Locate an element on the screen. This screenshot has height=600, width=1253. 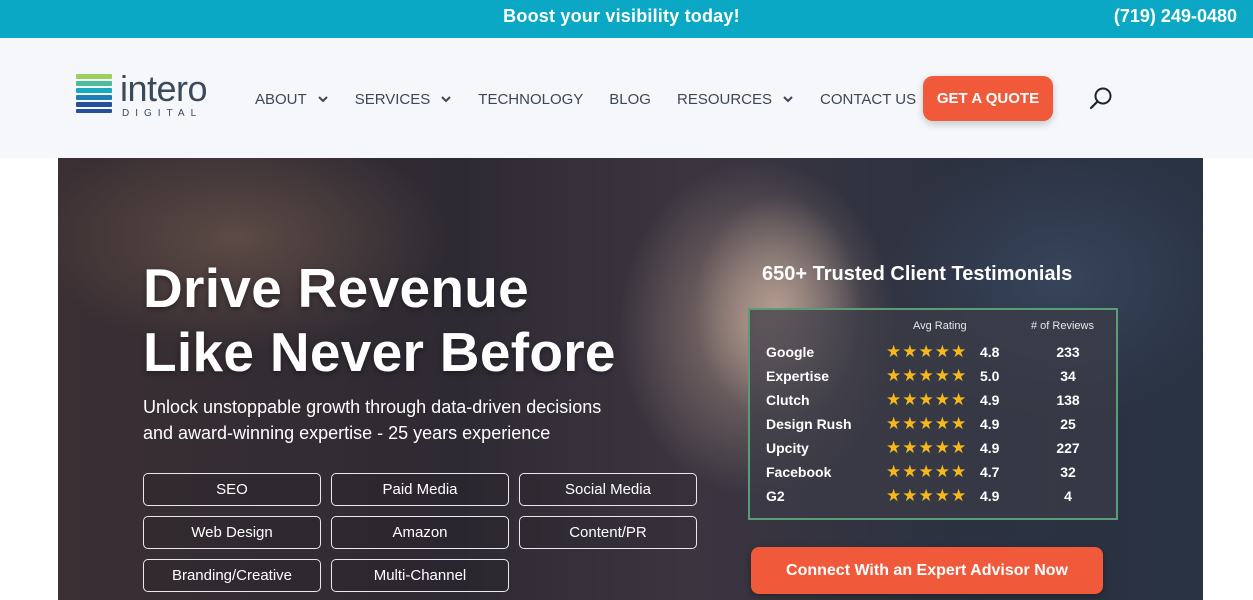
rating-row: Upcity ★★★★★ 4.9 227 is located at coordinates (933, 448).